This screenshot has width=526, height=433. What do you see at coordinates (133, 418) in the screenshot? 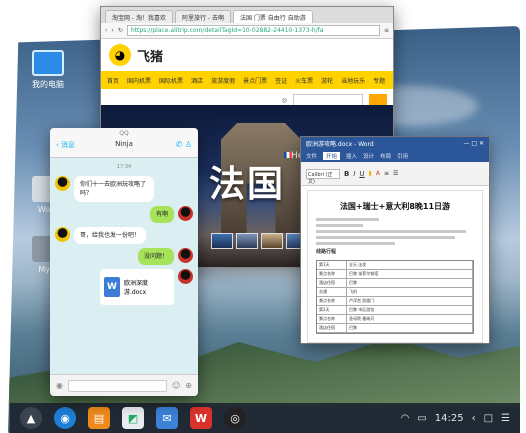
I see `image-viewer-icon: ◩` at bounding box center [133, 418].